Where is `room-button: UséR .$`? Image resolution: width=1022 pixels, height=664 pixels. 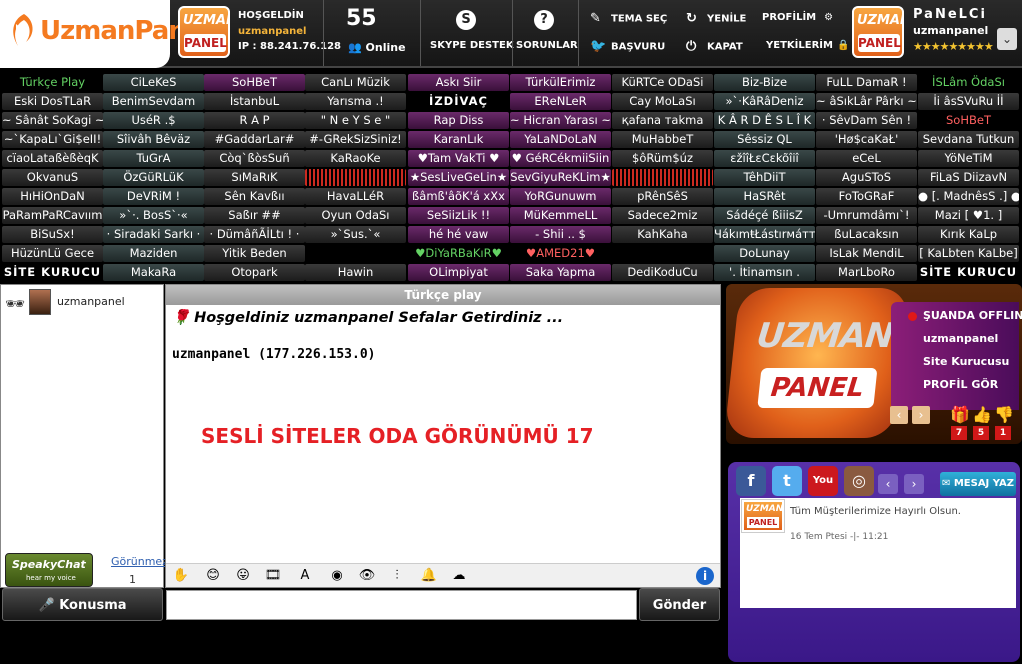 room-button: UséR .$ is located at coordinates (153, 120).